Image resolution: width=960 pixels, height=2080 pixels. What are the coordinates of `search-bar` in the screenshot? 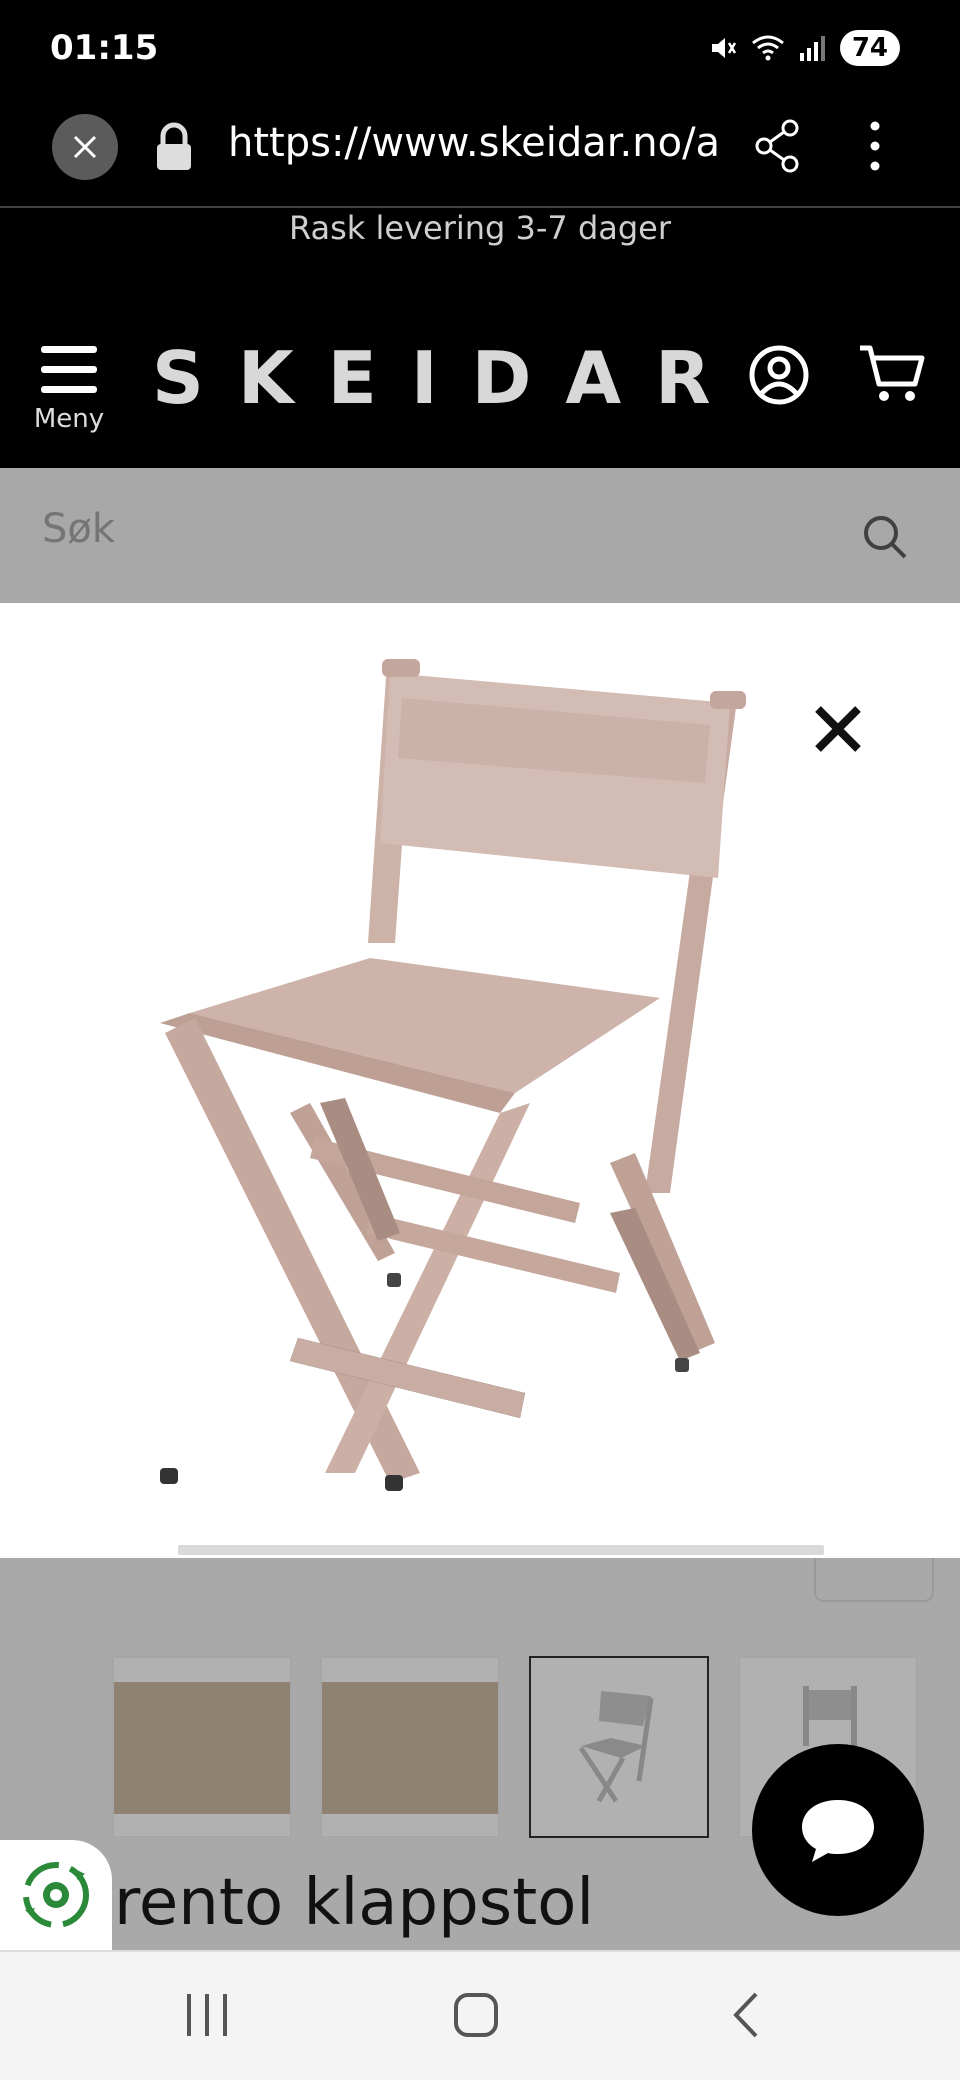 It's located at (480, 535).